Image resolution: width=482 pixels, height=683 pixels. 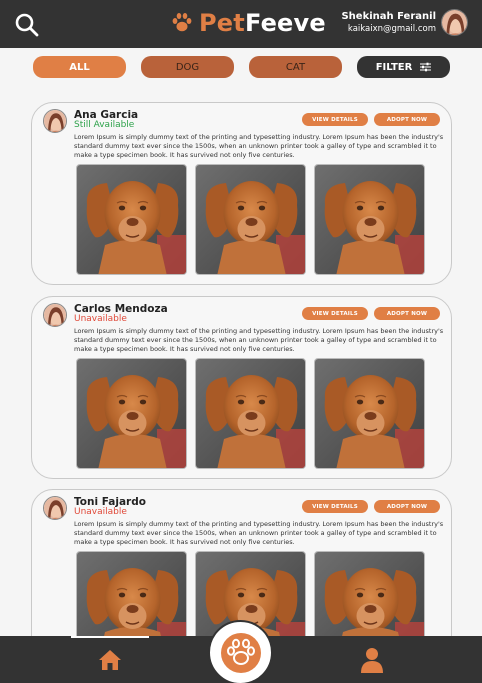 I want to click on brand-logo: PetFeeve, so click(x=248, y=23).